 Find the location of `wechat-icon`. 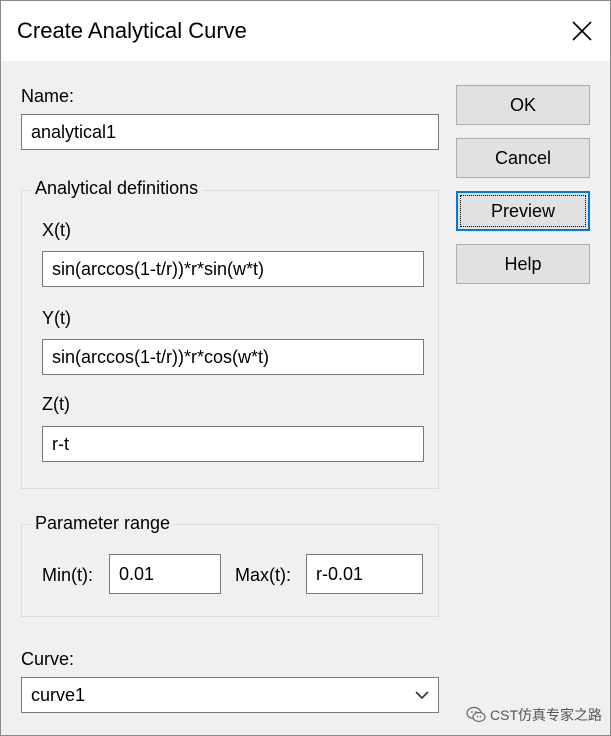

wechat-icon is located at coordinates (476, 714).